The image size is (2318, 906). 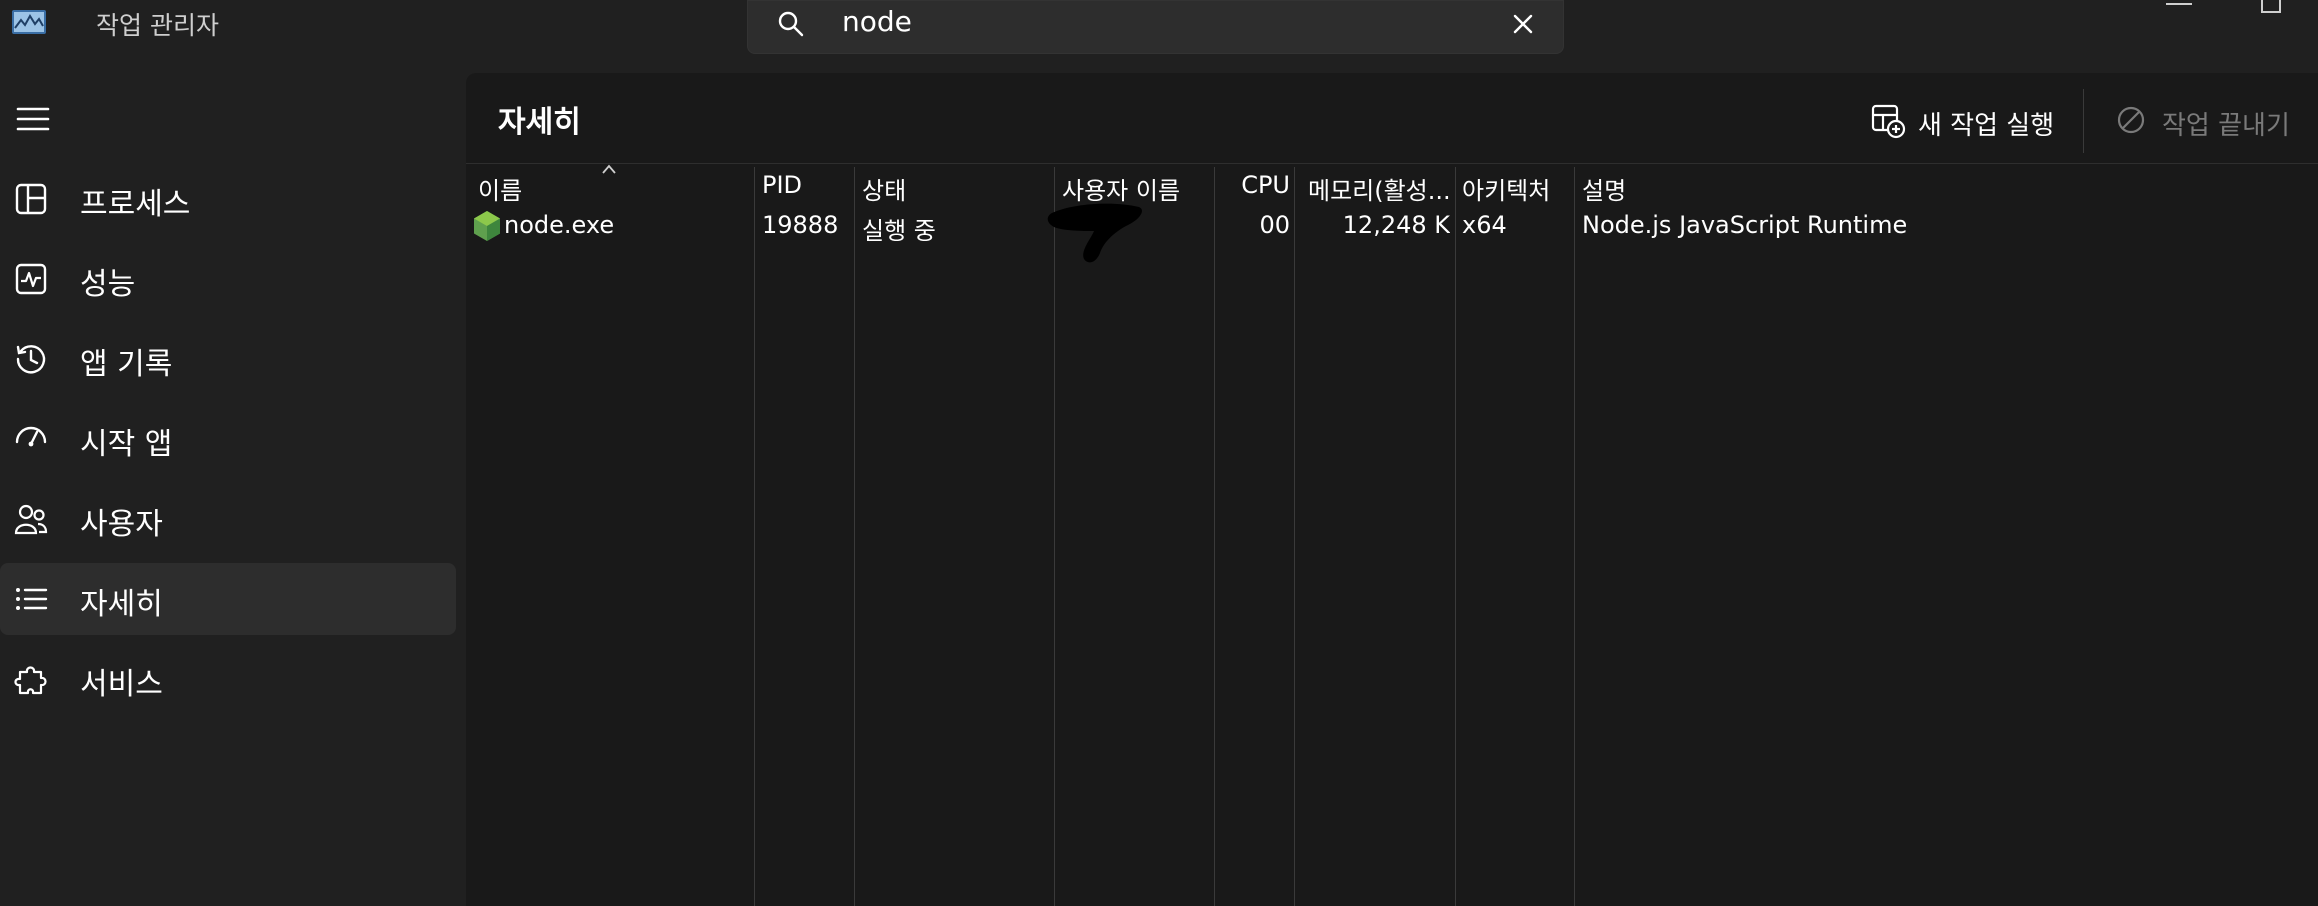 What do you see at coordinates (1745, 225) in the screenshot?
I see `cell-description: Node.js JavaScript Runtime` at bounding box center [1745, 225].